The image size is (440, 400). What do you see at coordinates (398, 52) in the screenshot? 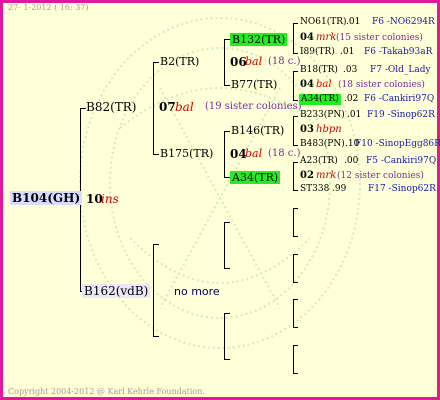
I see `g4-b-link: F6 -Takab93aR` at bounding box center [398, 52].